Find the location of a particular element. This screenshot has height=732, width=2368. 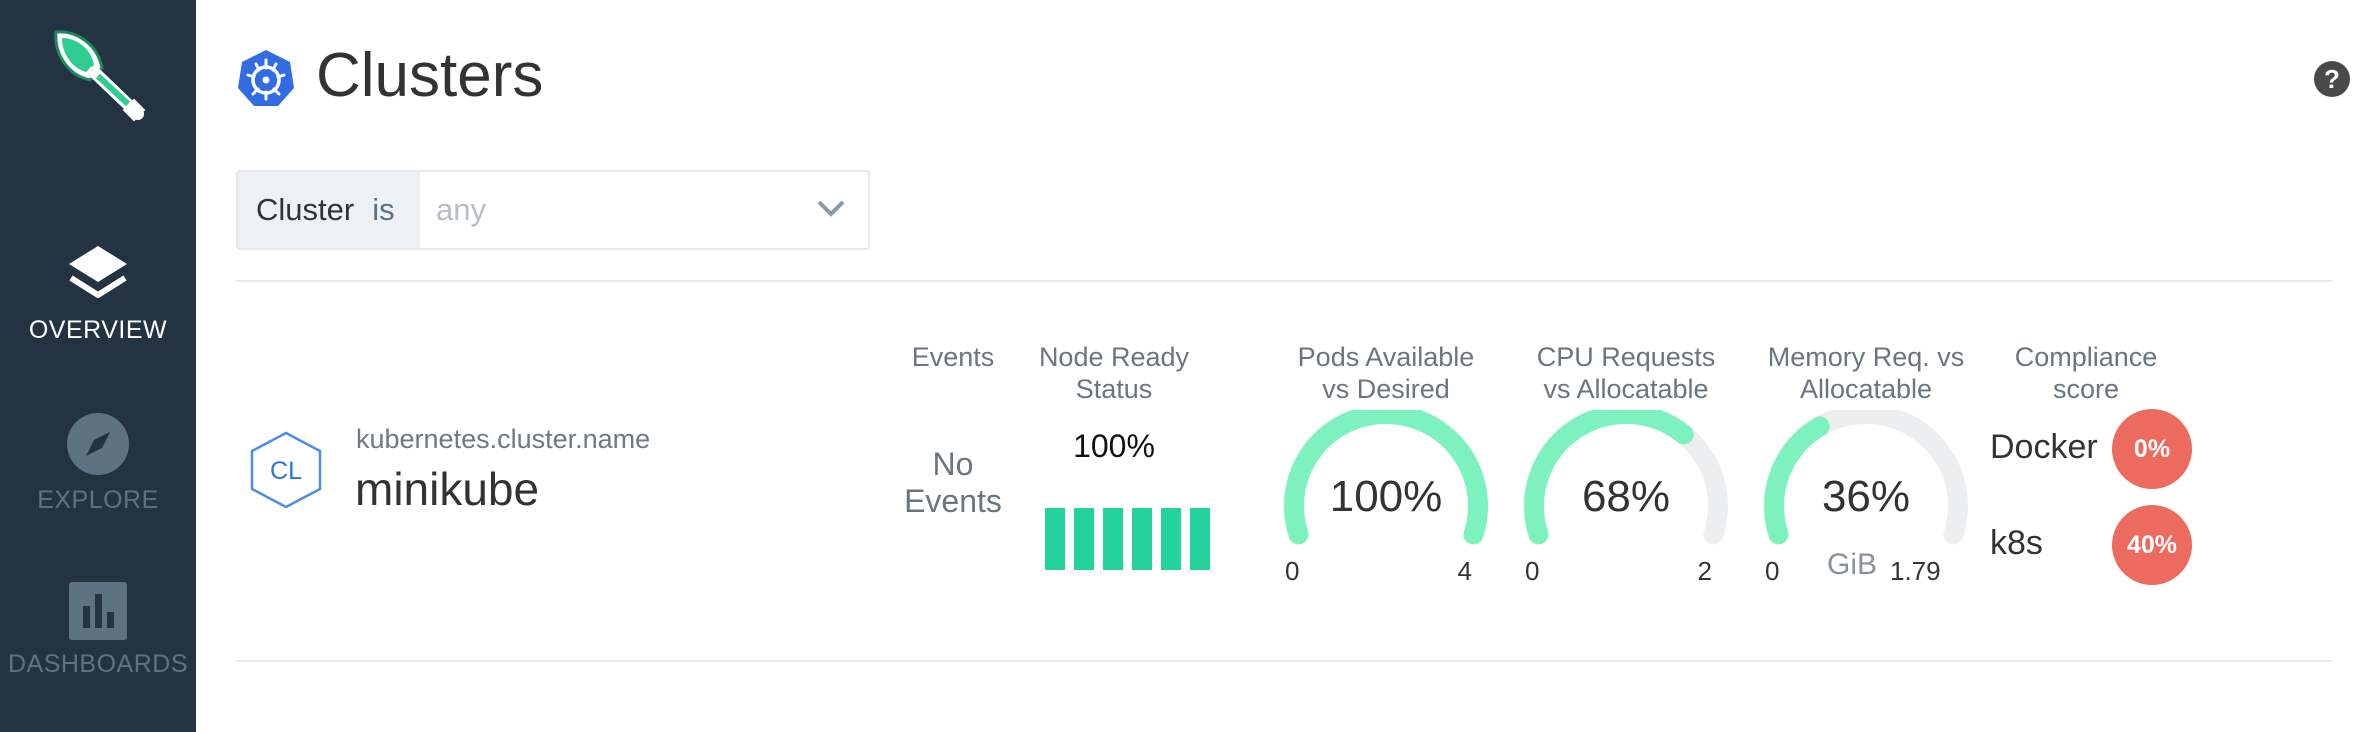

chevron-down-icon is located at coordinates (831, 208).